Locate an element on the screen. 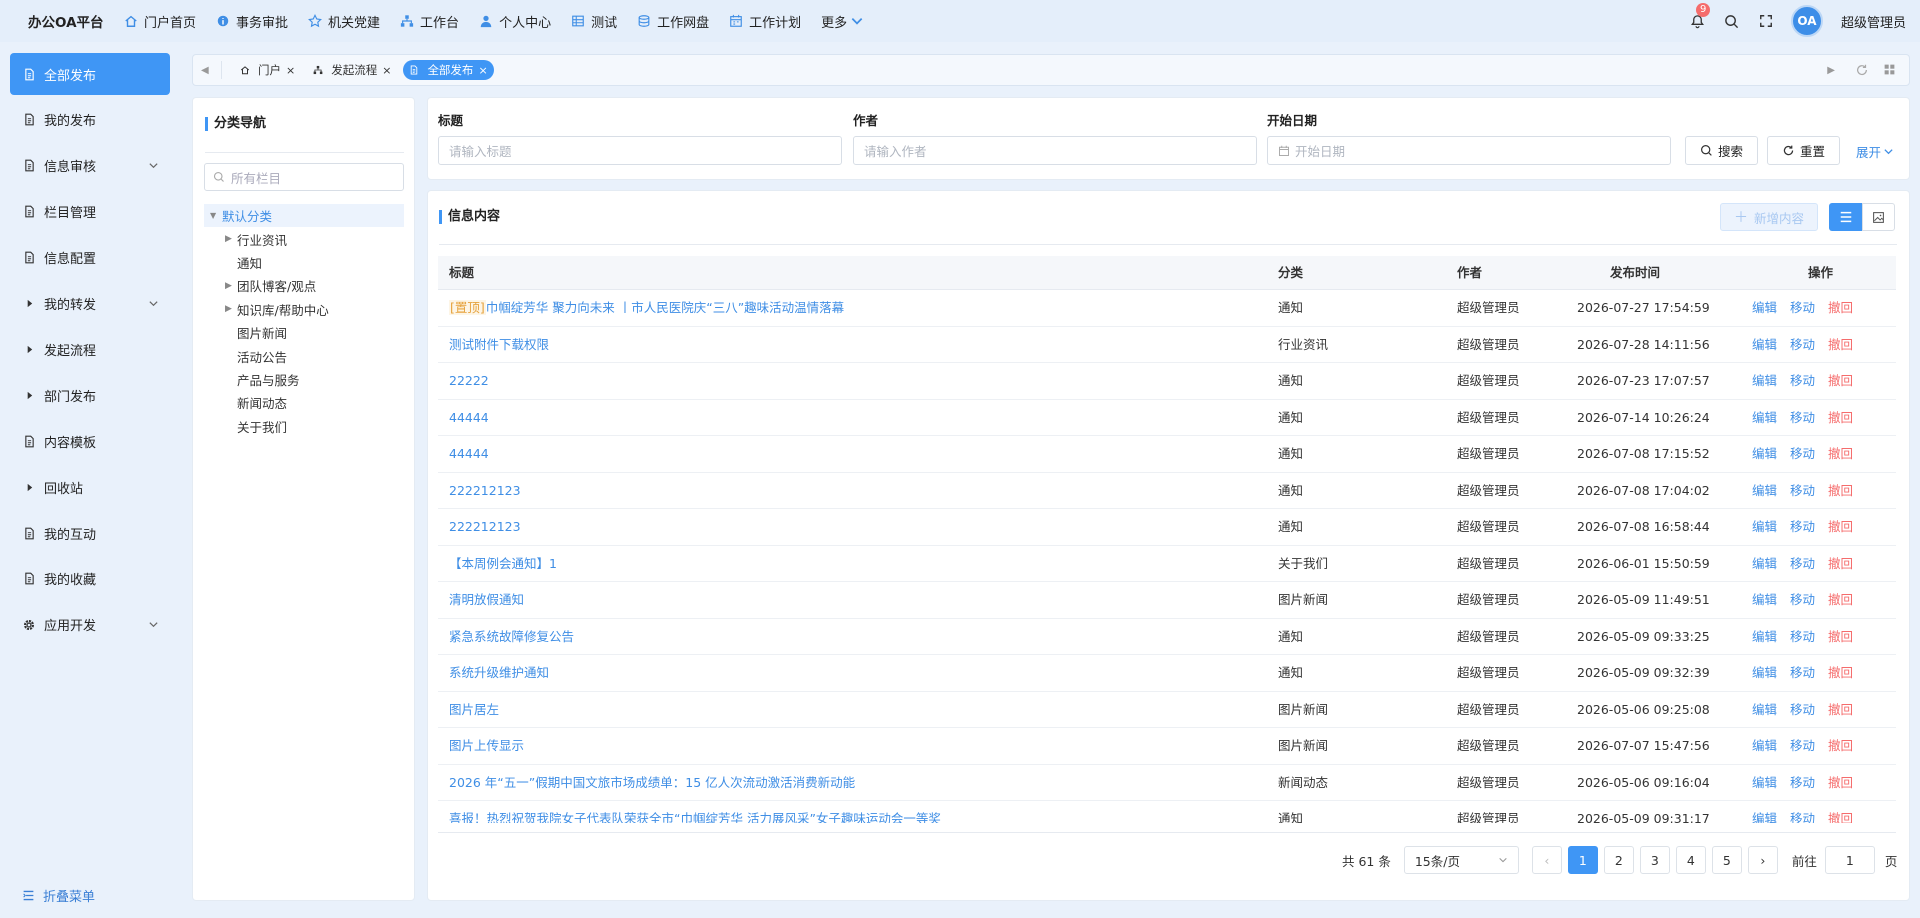 Image resolution: width=1920 pixels, height=918 pixels. page-button-5: 5 is located at coordinates (1726, 860).